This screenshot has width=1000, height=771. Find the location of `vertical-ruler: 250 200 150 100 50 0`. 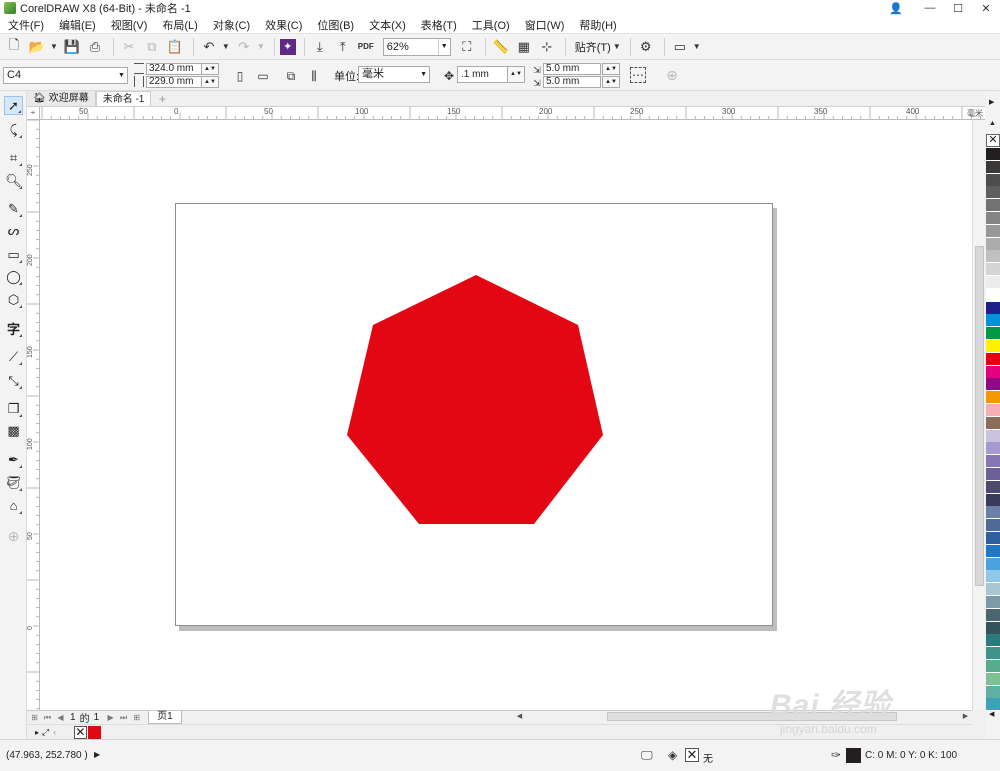

vertical-ruler: 250 200 150 100 50 0 is located at coordinates (33, 415).